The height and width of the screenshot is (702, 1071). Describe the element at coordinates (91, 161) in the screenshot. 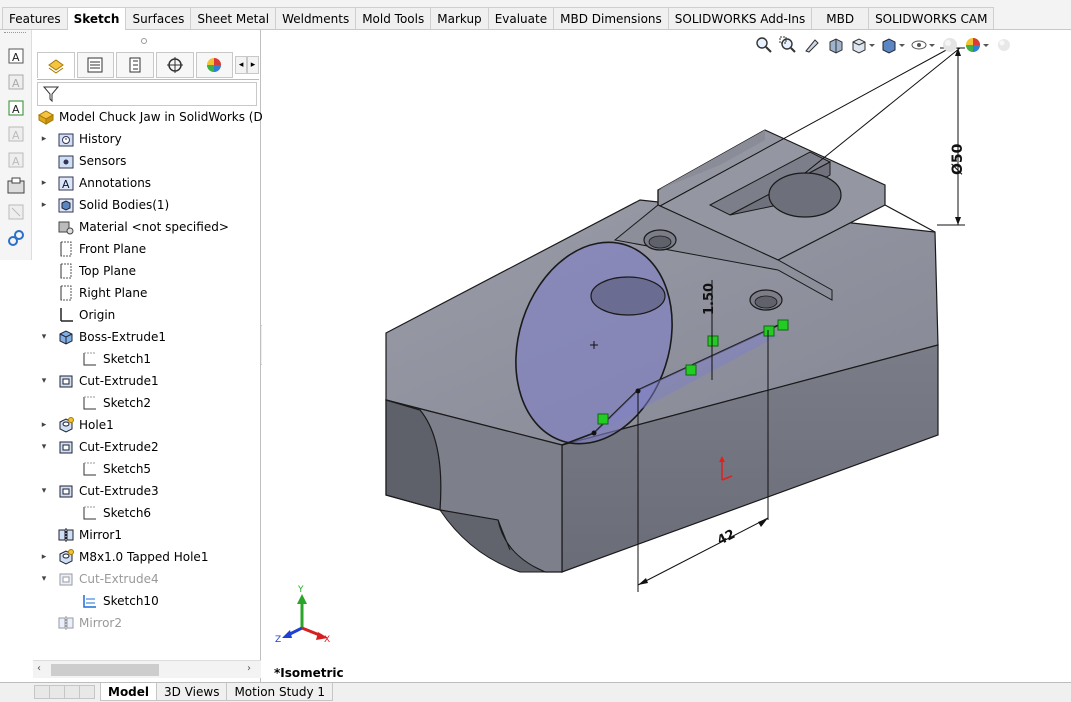

I see `tree-item: Sensors` at that location.